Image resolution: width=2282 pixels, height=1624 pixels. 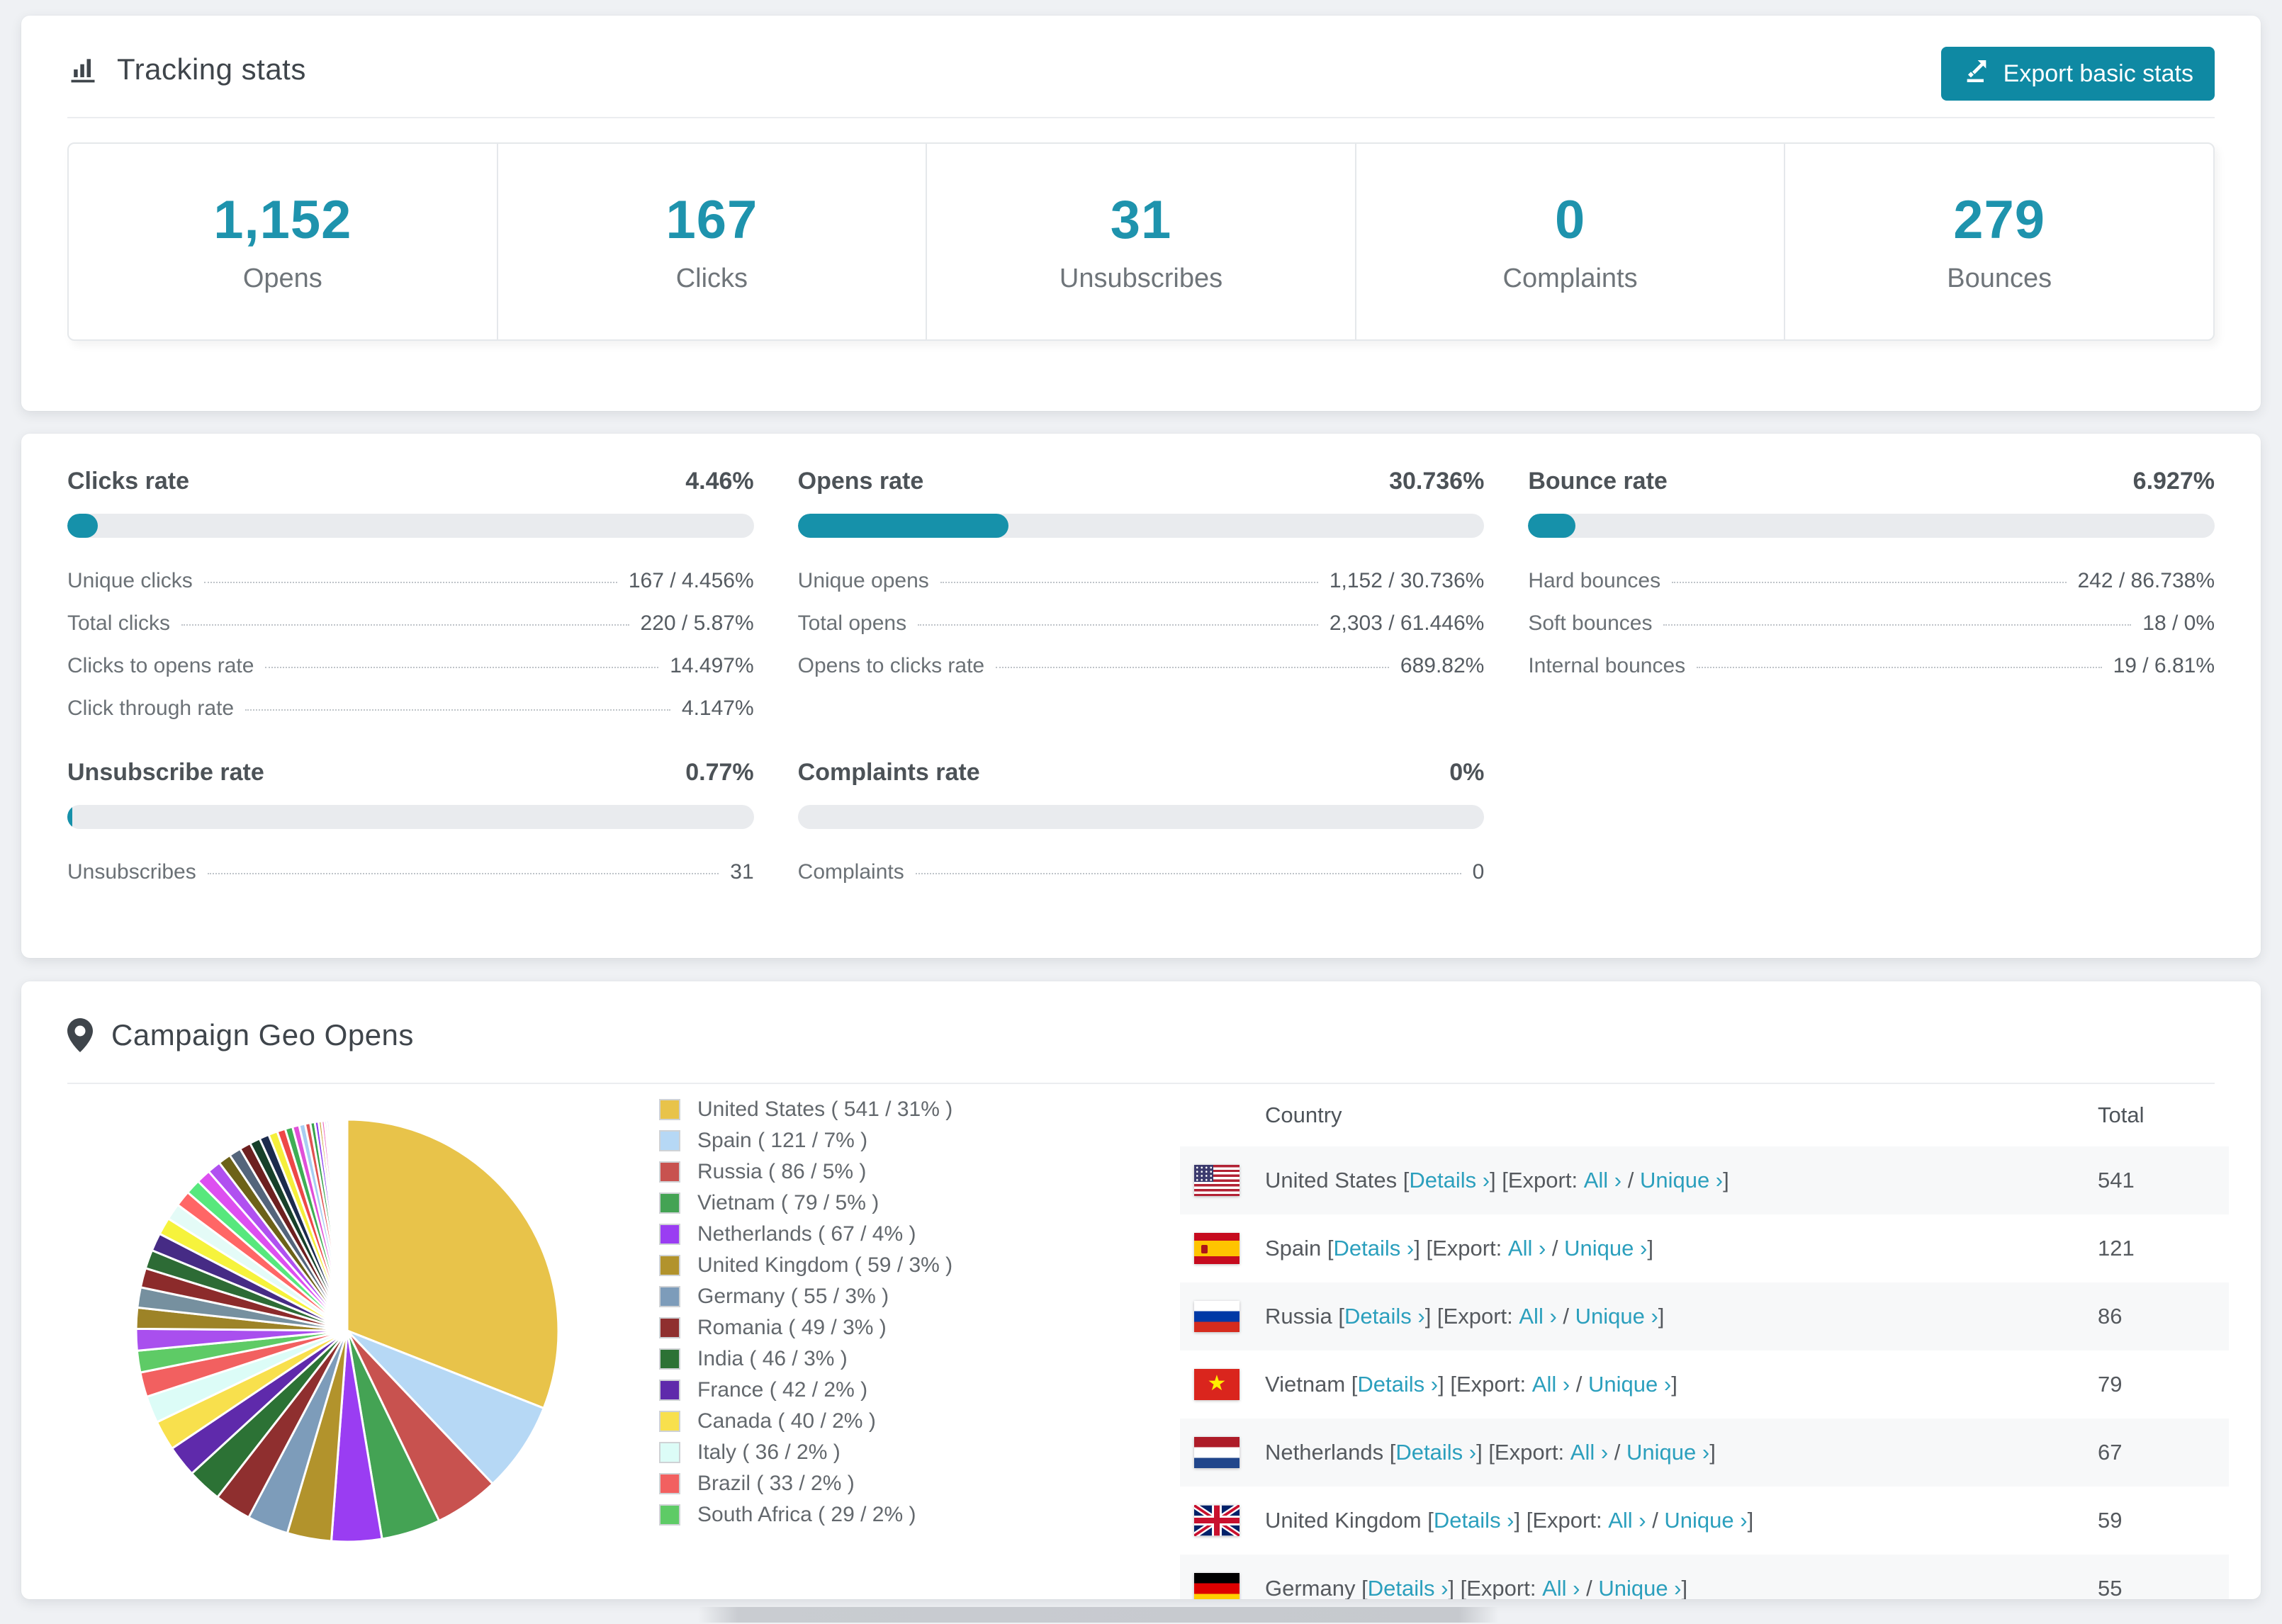 I want to click on export-icon, so click(x=1977, y=74).